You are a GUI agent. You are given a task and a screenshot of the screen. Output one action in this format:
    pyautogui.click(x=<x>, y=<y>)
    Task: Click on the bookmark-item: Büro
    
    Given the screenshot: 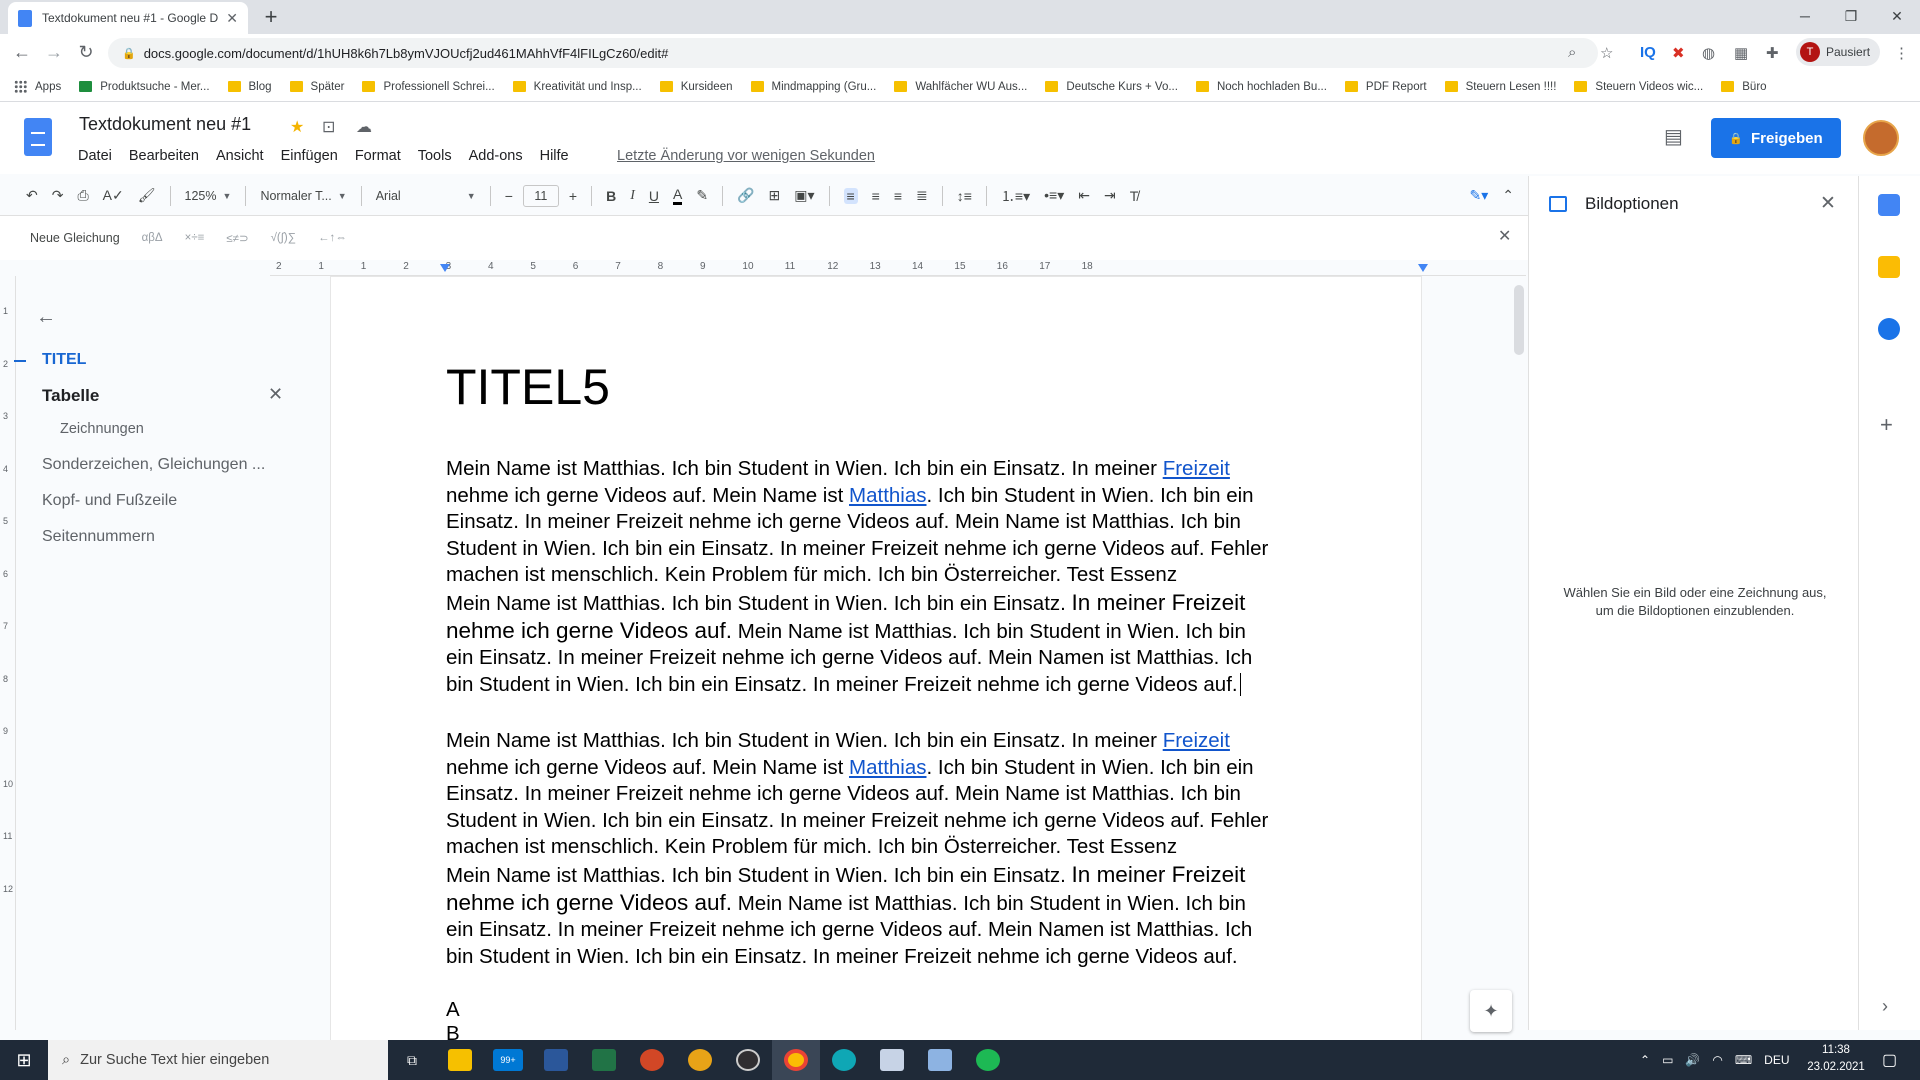 What is the action you would take?
    pyautogui.click(x=1744, y=87)
    